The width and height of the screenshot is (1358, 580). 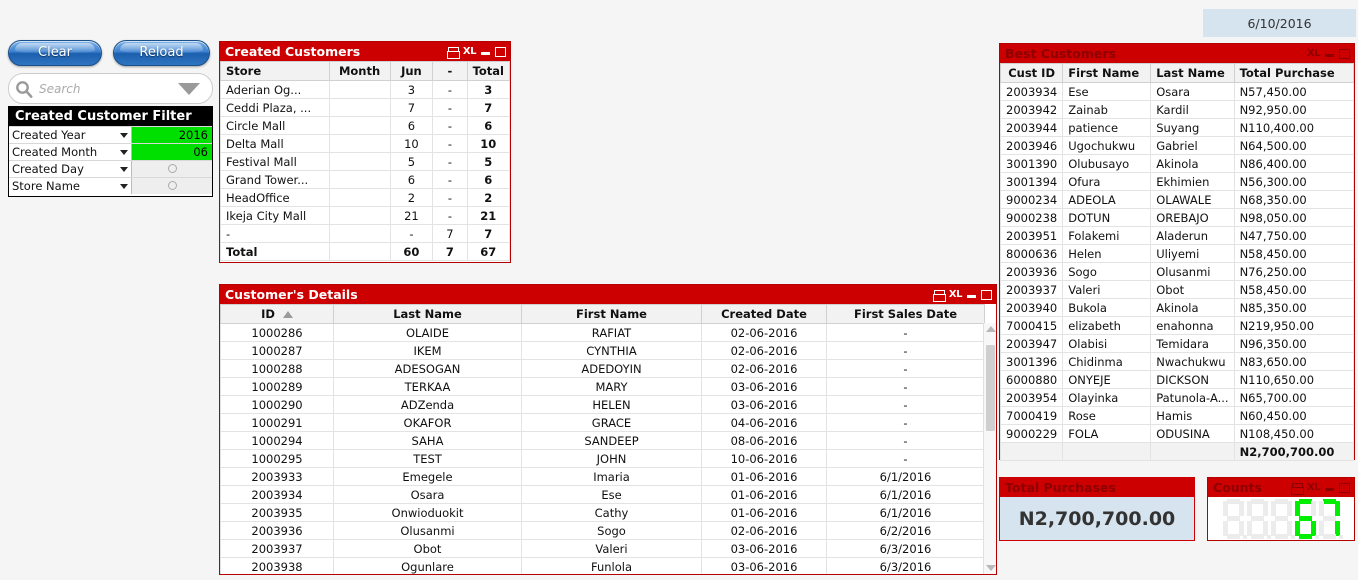 I want to click on cell-first-name: Olayinka, so click(x=1107, y=397).